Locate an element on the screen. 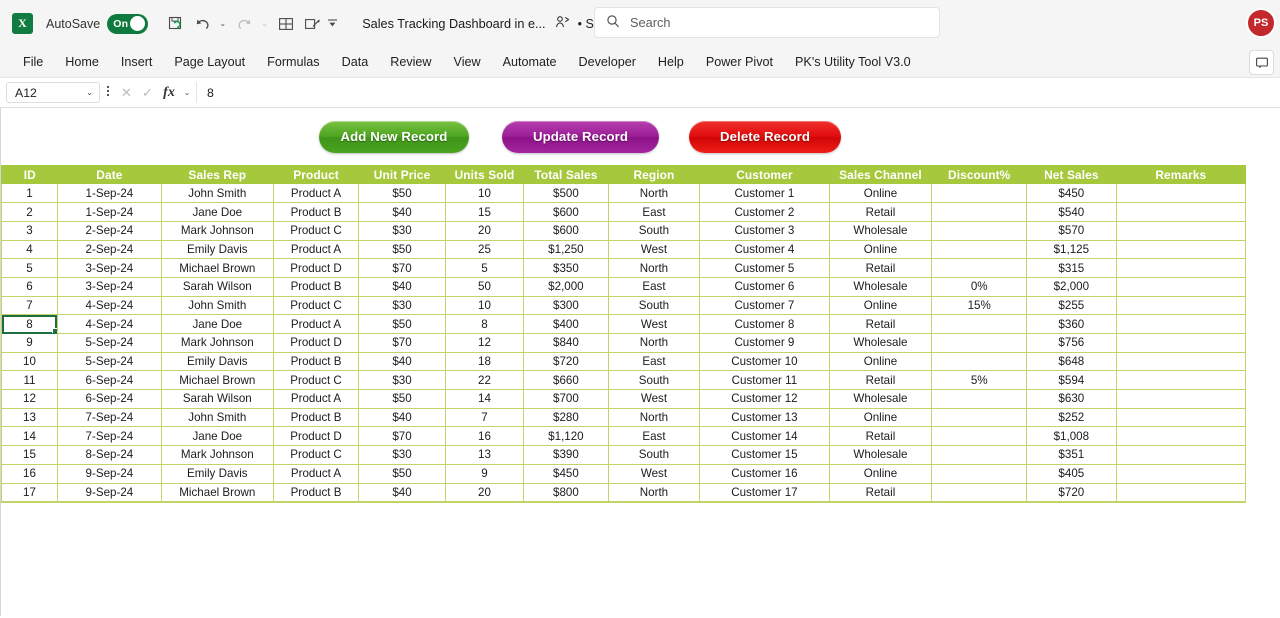  formula-input: 8 is located at coordinates (738, 92).